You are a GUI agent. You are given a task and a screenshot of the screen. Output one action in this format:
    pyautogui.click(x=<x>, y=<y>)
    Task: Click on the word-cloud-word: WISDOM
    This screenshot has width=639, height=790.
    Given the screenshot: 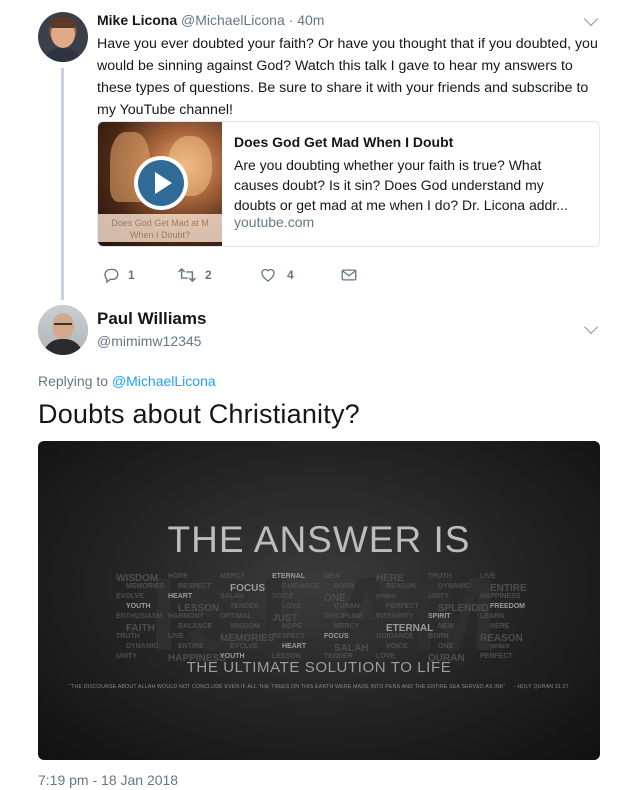 What is the action you would take?
    pyautogui.click(x=245, y=626)
    